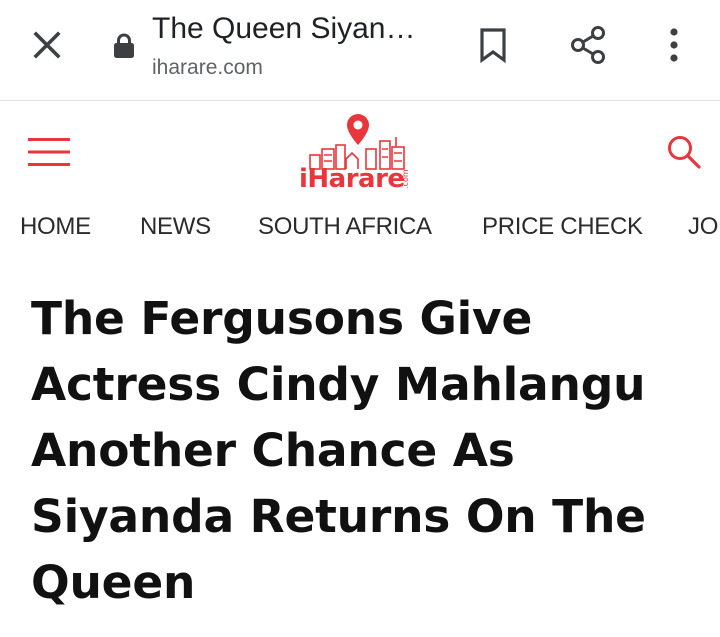 The width and height of the screenshot is (720, 637). I want to click on page-url: iharare.com, so click(207, 68).